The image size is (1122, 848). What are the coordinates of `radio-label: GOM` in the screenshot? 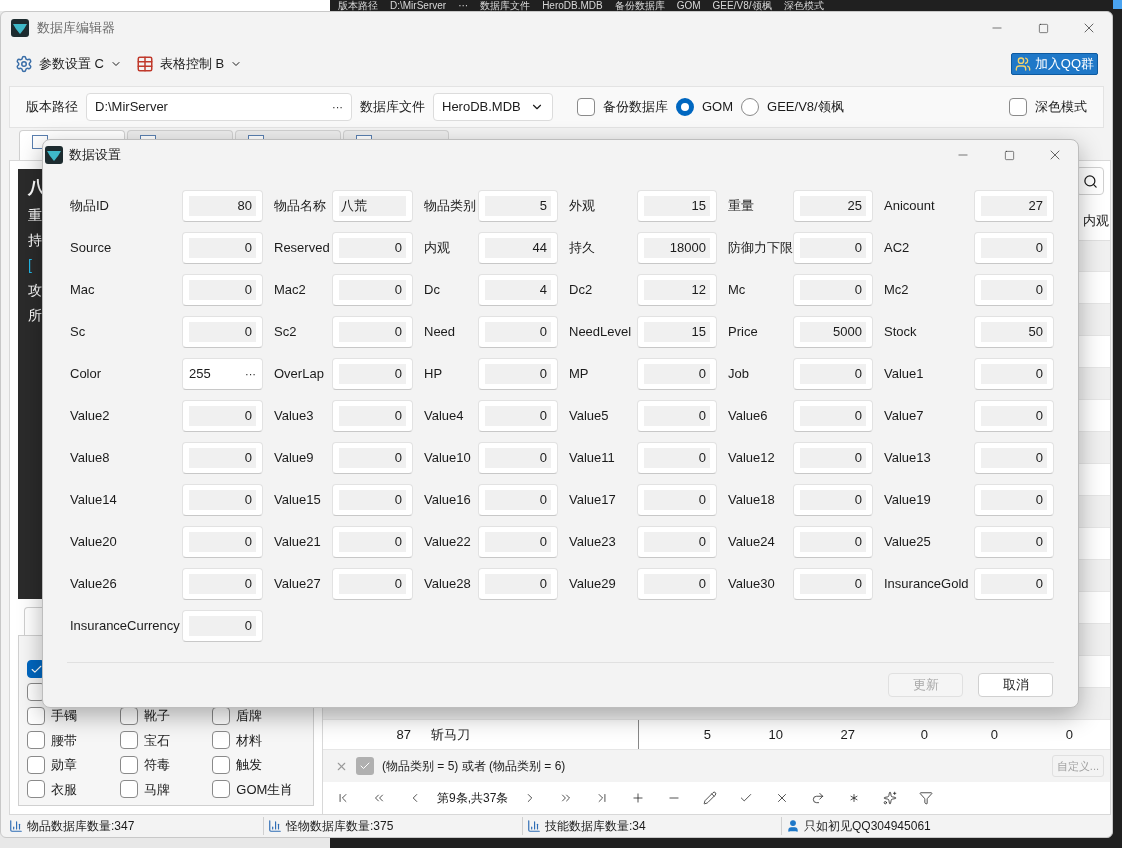 It's located at (718, 107).